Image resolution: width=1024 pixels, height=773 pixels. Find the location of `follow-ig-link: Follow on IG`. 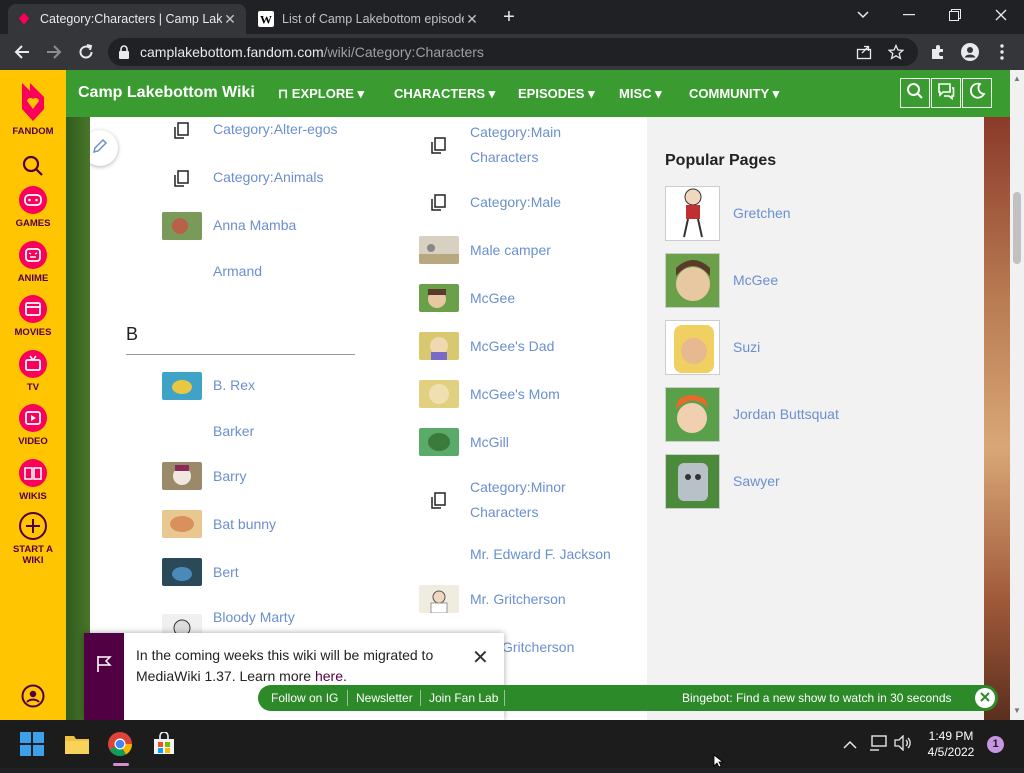

follow-ig-link: Follow on IG is located at coordinates (304, 698).